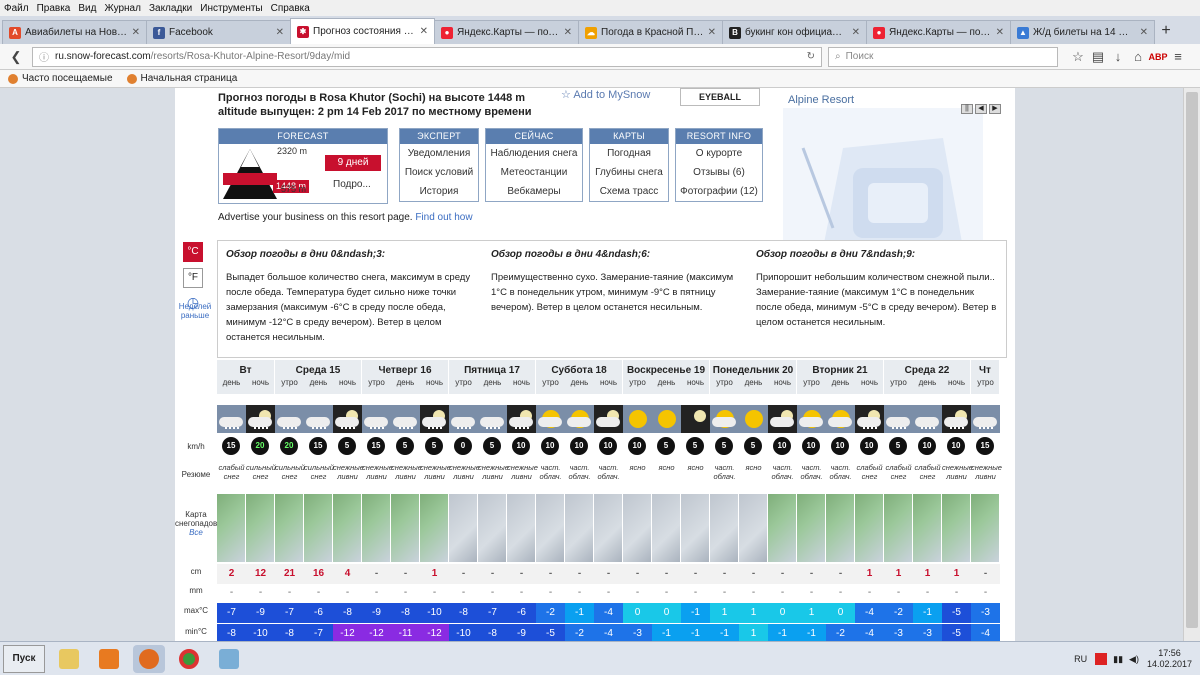 The image size is (1200, 676). Describe the element at coordinates (1138, 57) in the screenshot. I see `home-icon: ⌂` at that location.